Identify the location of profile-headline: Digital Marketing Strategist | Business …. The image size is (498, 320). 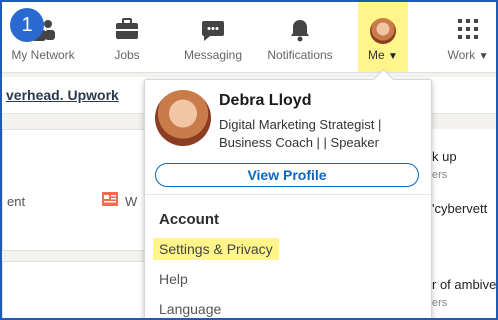
(300, 133).